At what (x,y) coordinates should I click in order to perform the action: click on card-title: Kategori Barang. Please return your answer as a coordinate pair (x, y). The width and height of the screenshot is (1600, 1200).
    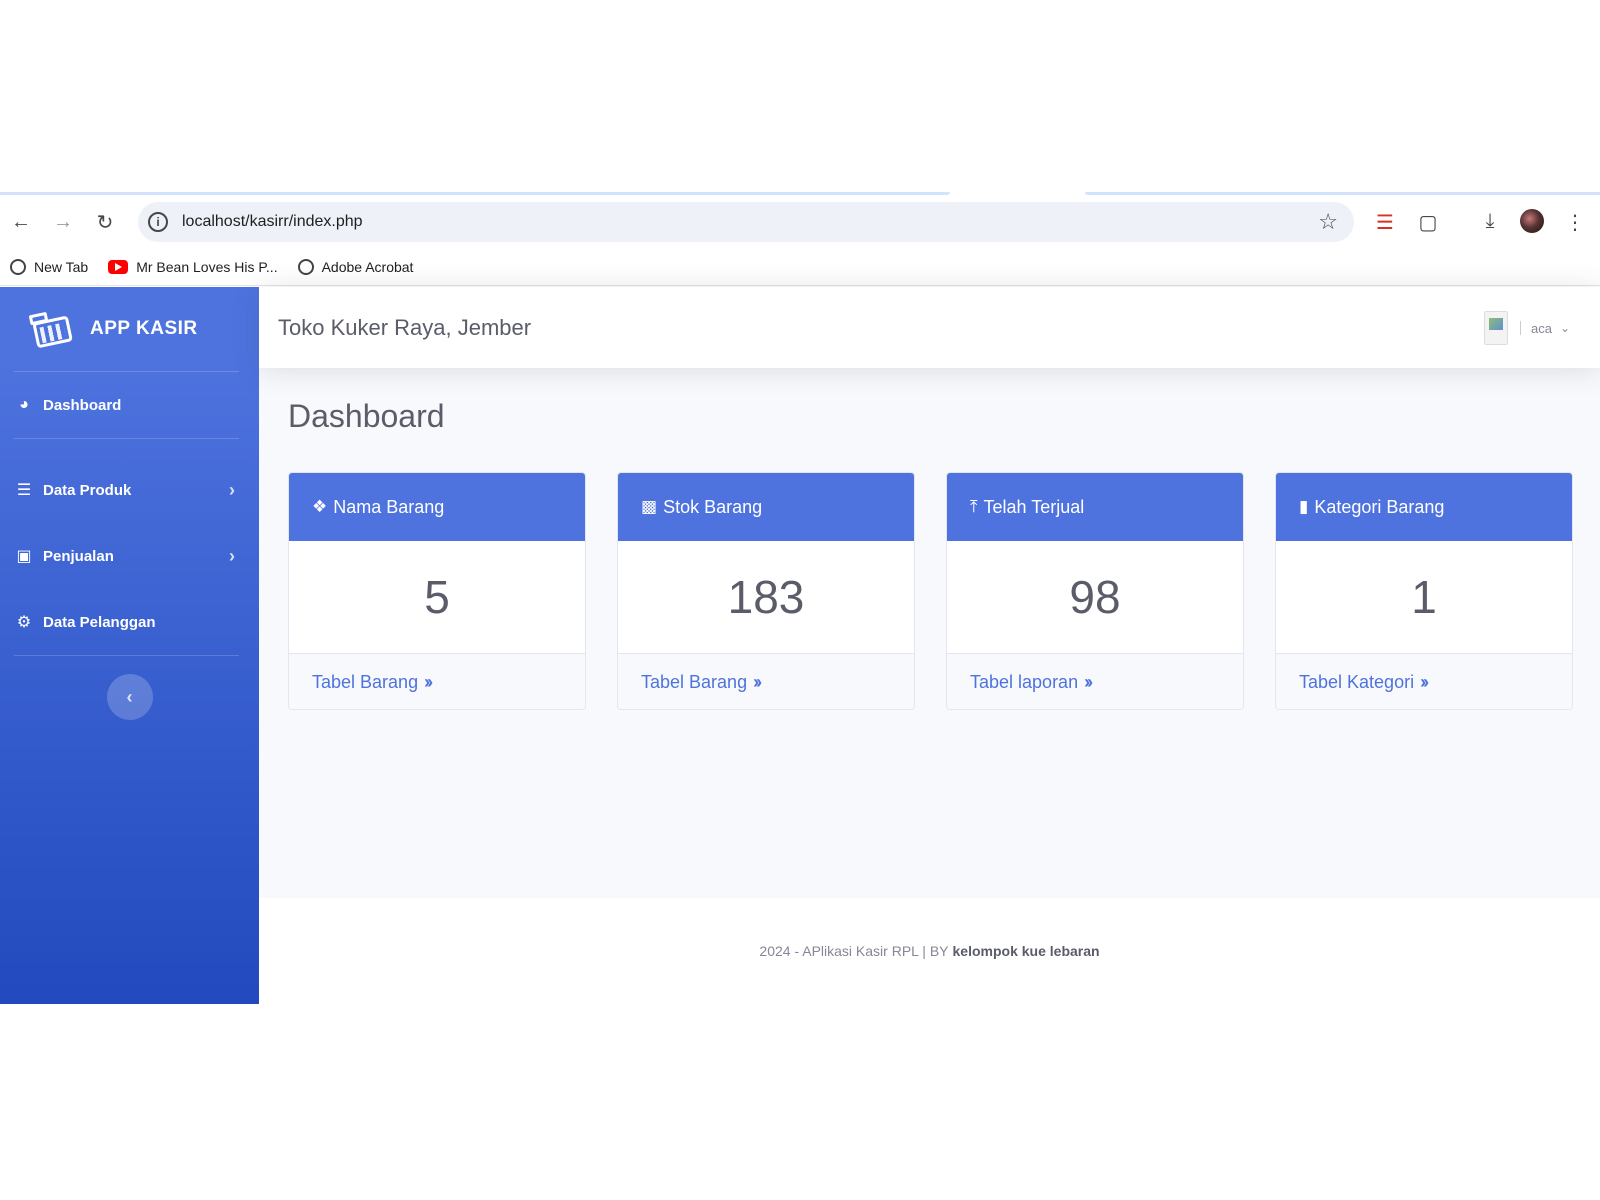
    Looking at the image, I should click on (1379, 506).